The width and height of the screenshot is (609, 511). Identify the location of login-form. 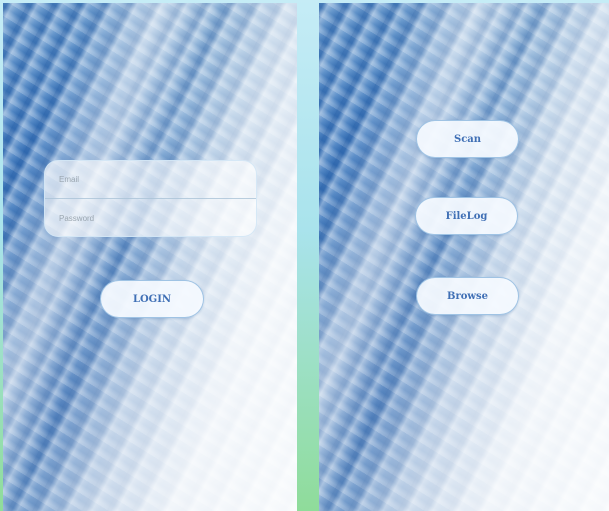
(150, 198).